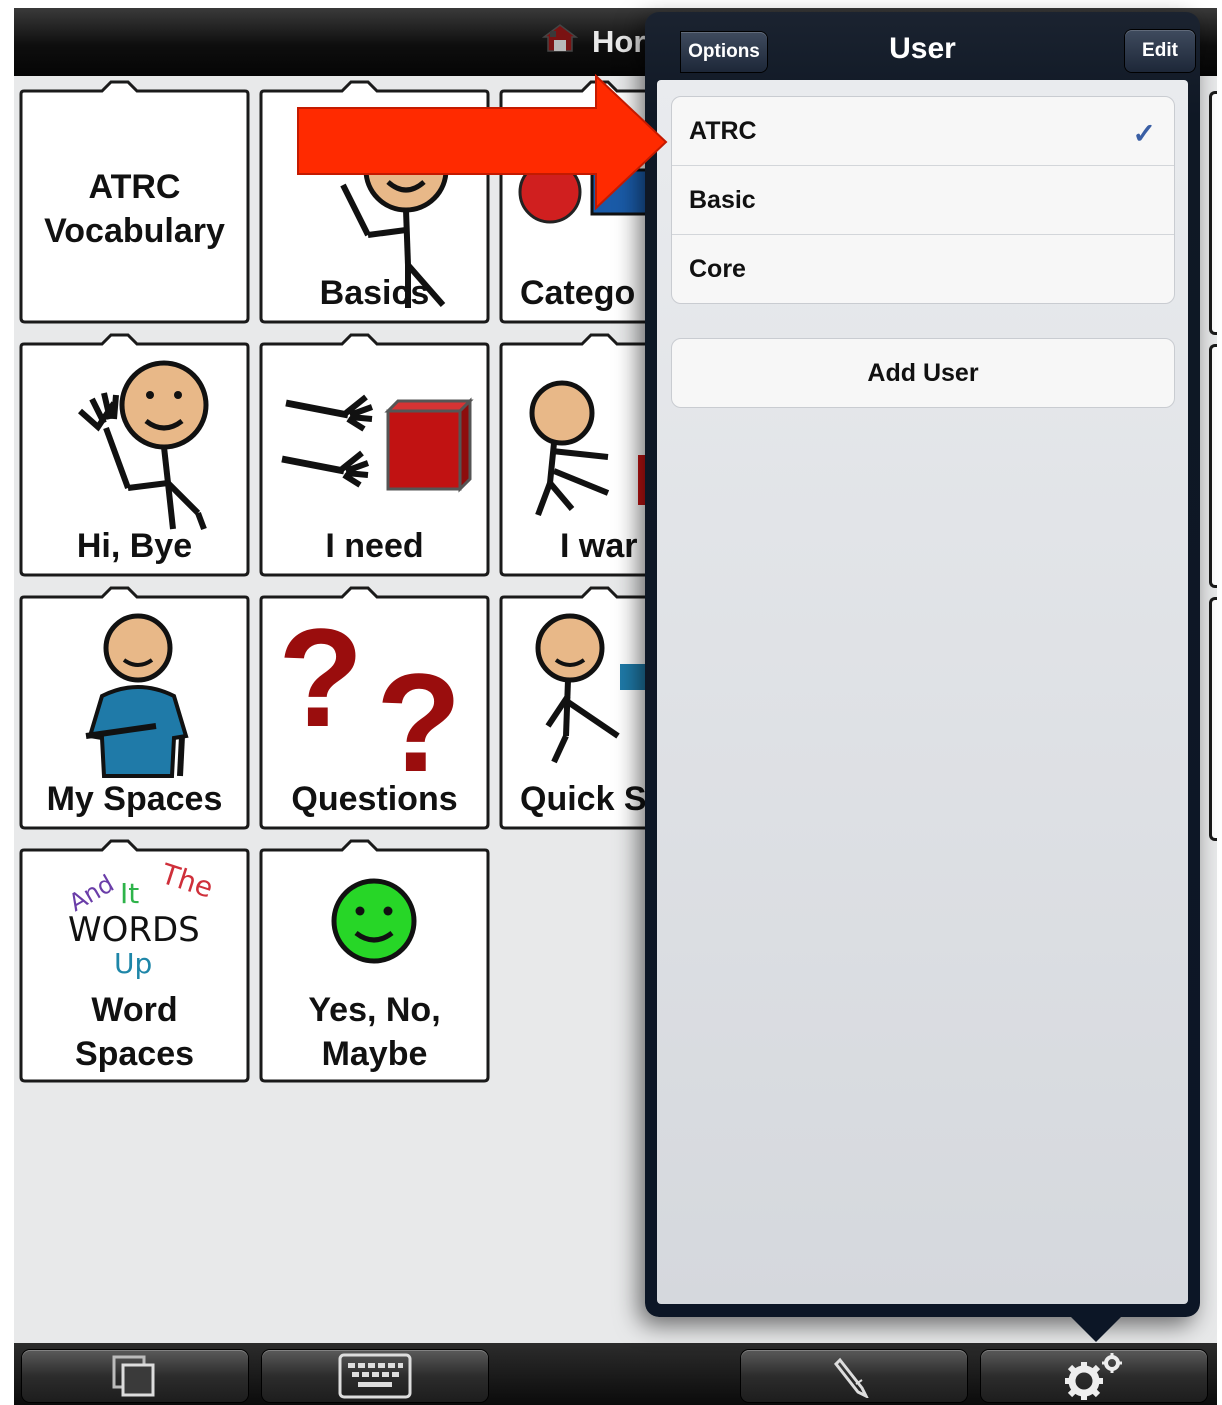 This screenshot has height=1405, width=1222. I want to click on folder-label: Hi, Bye, so click(134, 546).